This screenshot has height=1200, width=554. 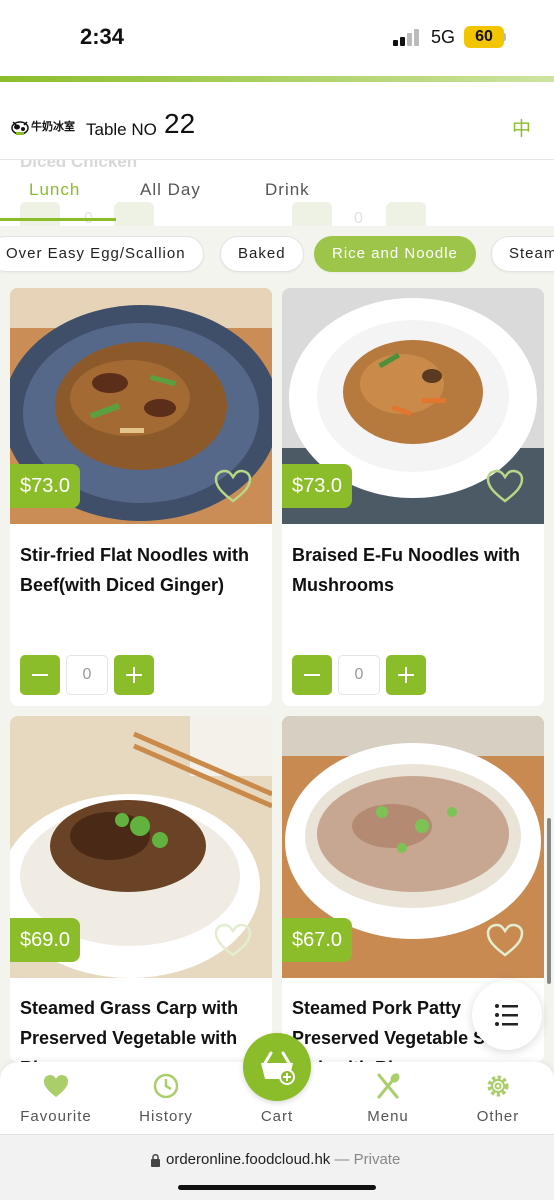 What do you see at coordinates (166, 1086) in the screenshot?
I see `clock-icon` at bounding box center [166, 1086].